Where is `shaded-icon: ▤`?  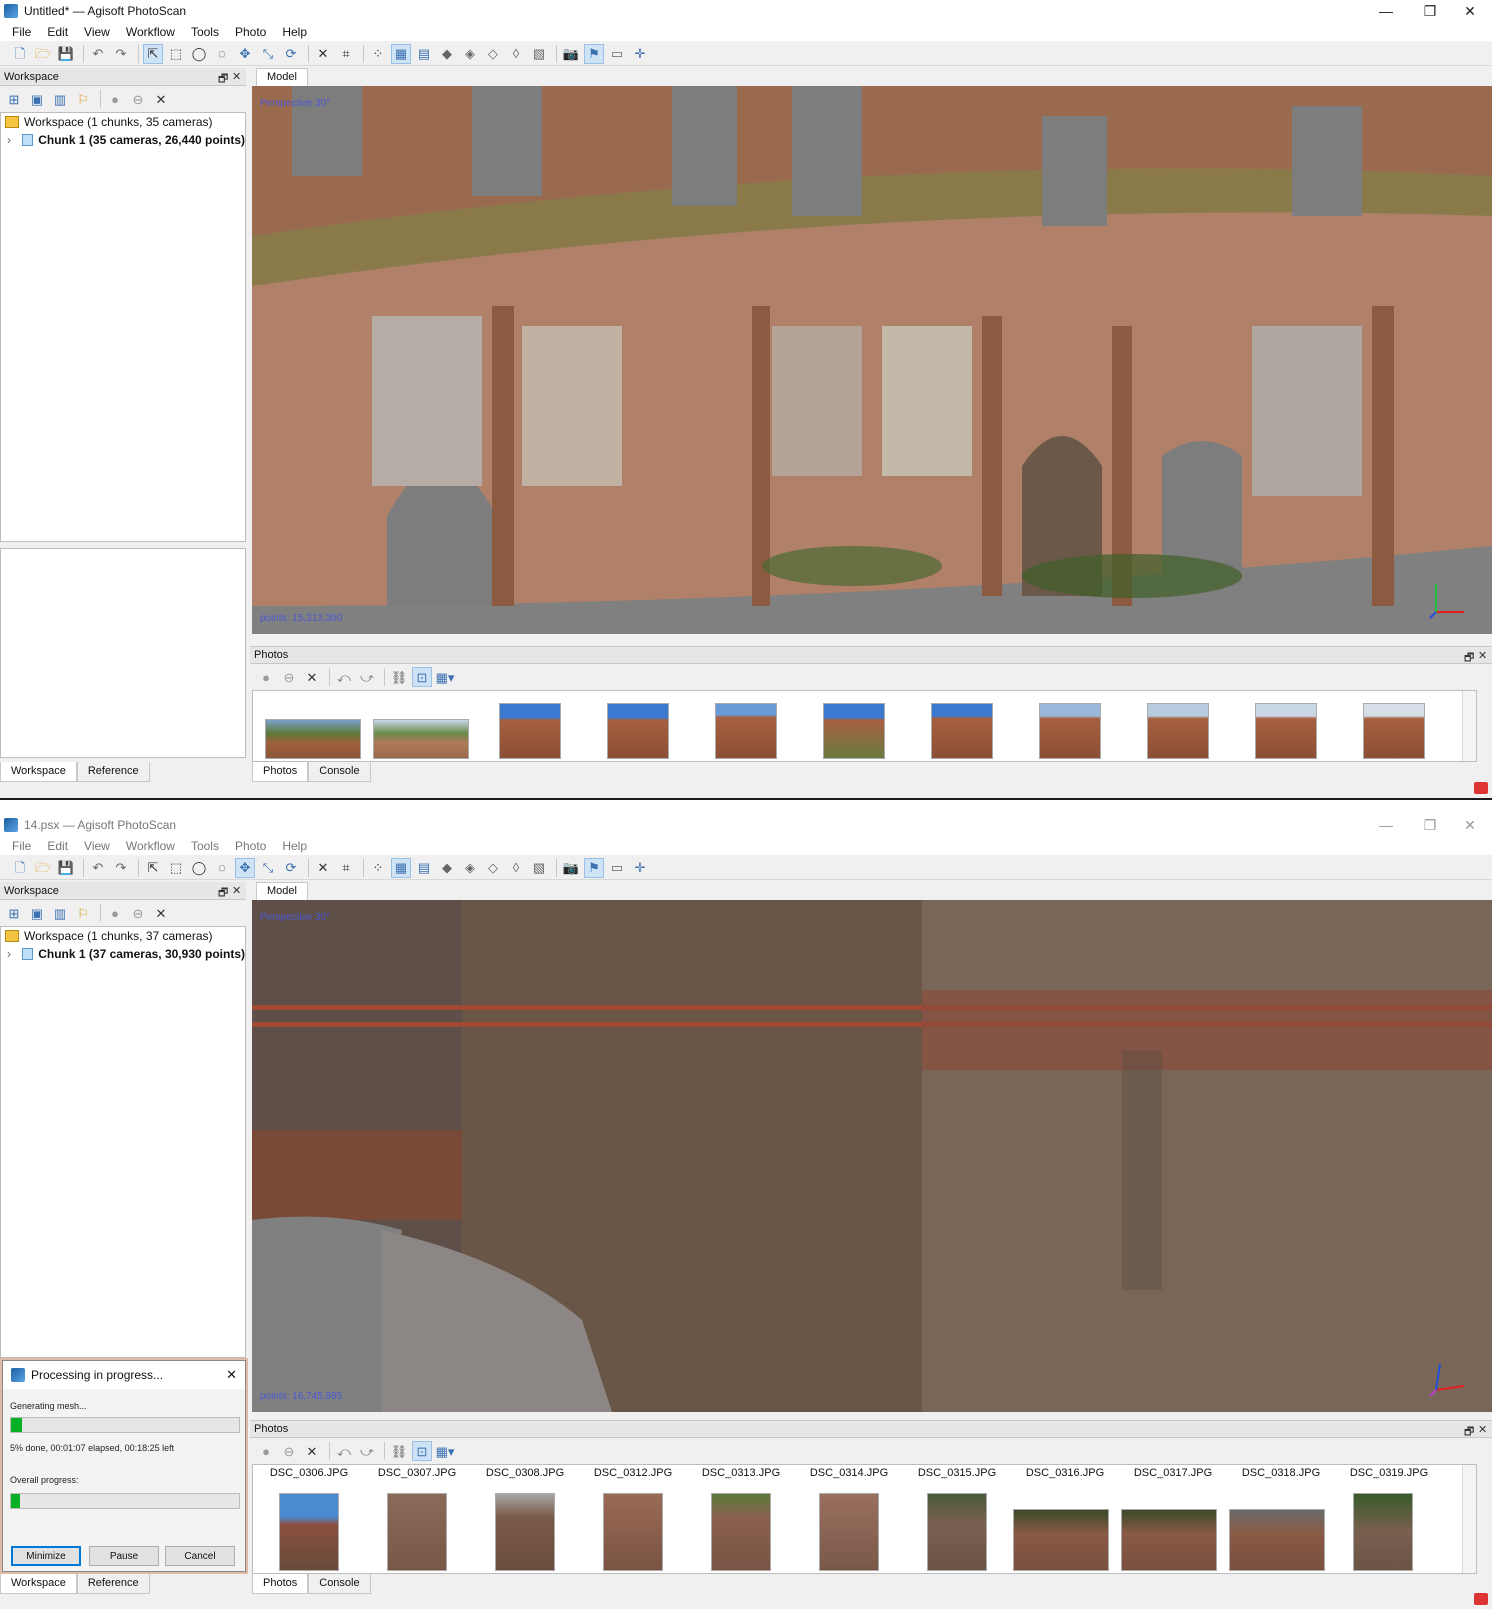 shaded-icon: ▤ is located at coordinates (424, 868).